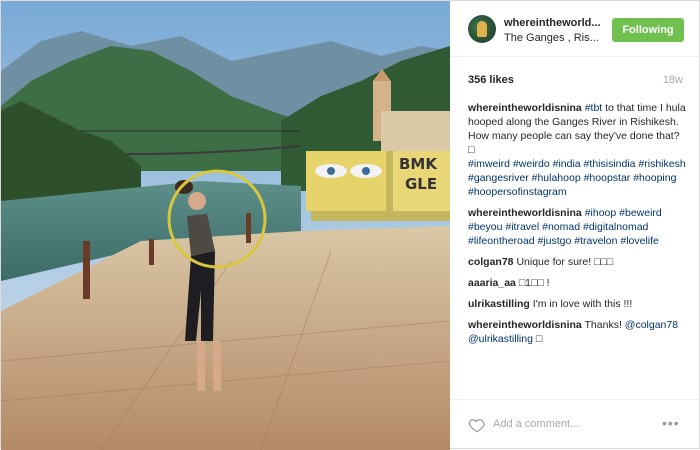 This screenshot has width=700, height=450. Describe the element at coordinates (491, 80) in the screenshot. I see `likes-count: 356 likes` at that location.